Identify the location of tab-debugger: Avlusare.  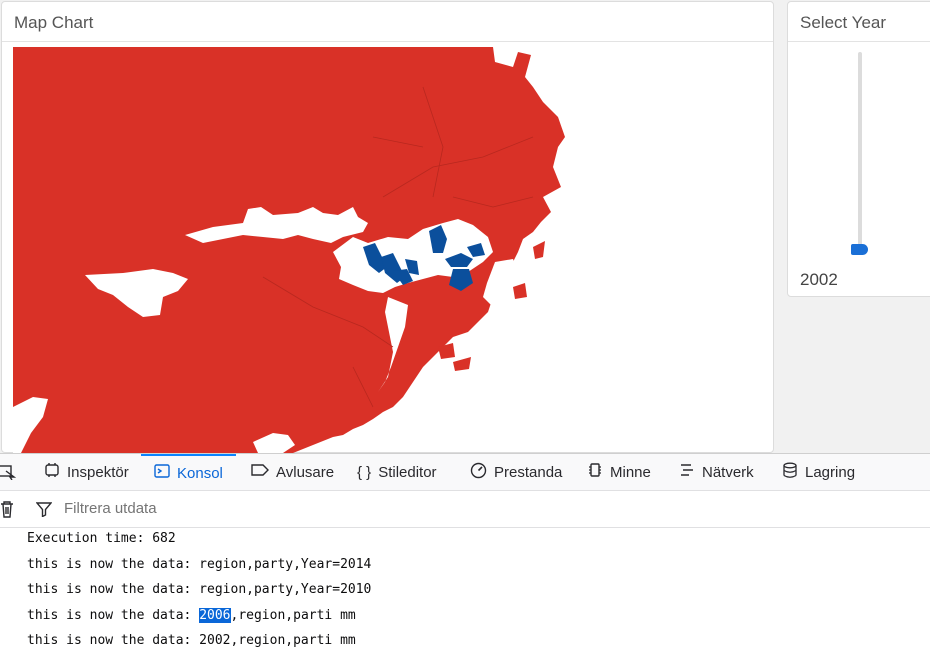
(292, 472).